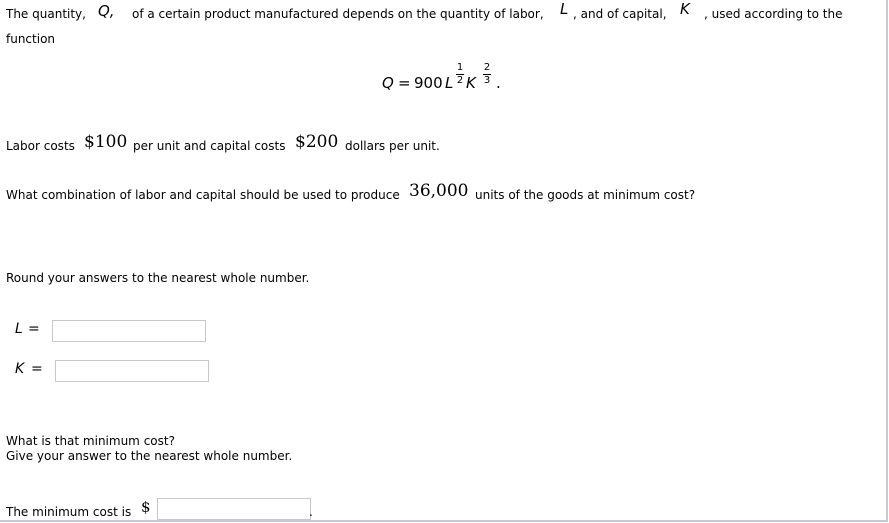 The image size is (889, 523). What do you see at coordinates (620, 14) in the screenshot?
I see `intro-text-3: , and of capital,` at bounding box center [620, 14].